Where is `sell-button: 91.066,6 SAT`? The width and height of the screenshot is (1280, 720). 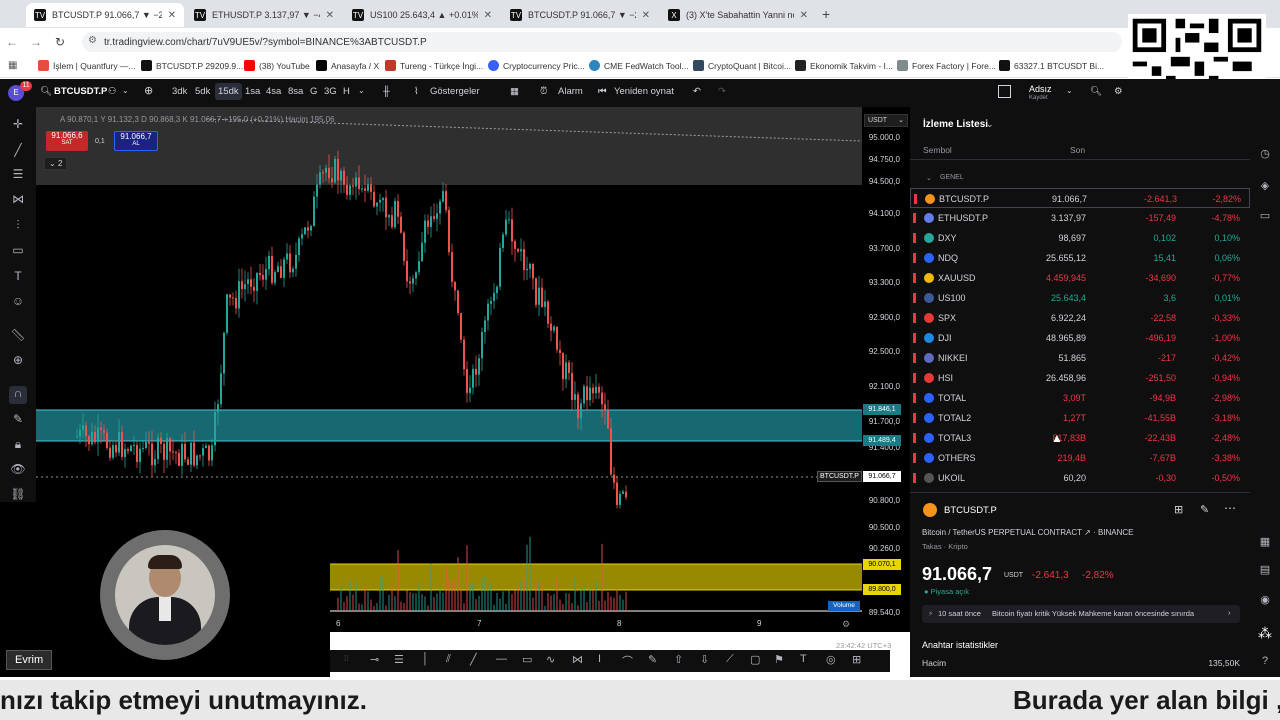 sell-button: 91.066,6 SAT is located at coordinates (67, 141).